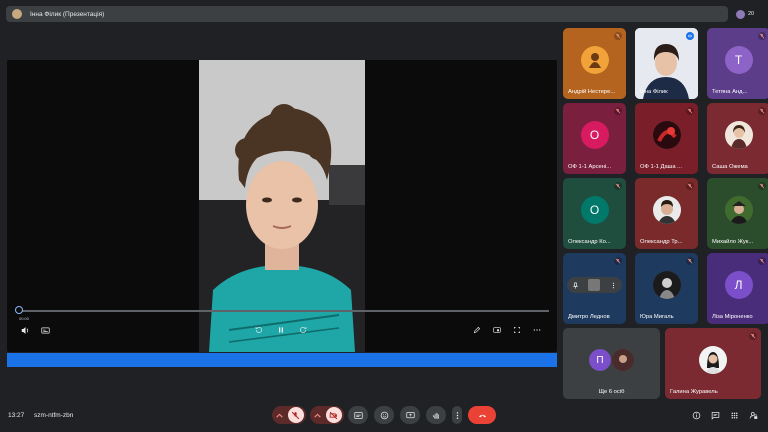 The width and height of the screenshot is (768, 432). I want to click on present-screen-icon, so click(410, 414).